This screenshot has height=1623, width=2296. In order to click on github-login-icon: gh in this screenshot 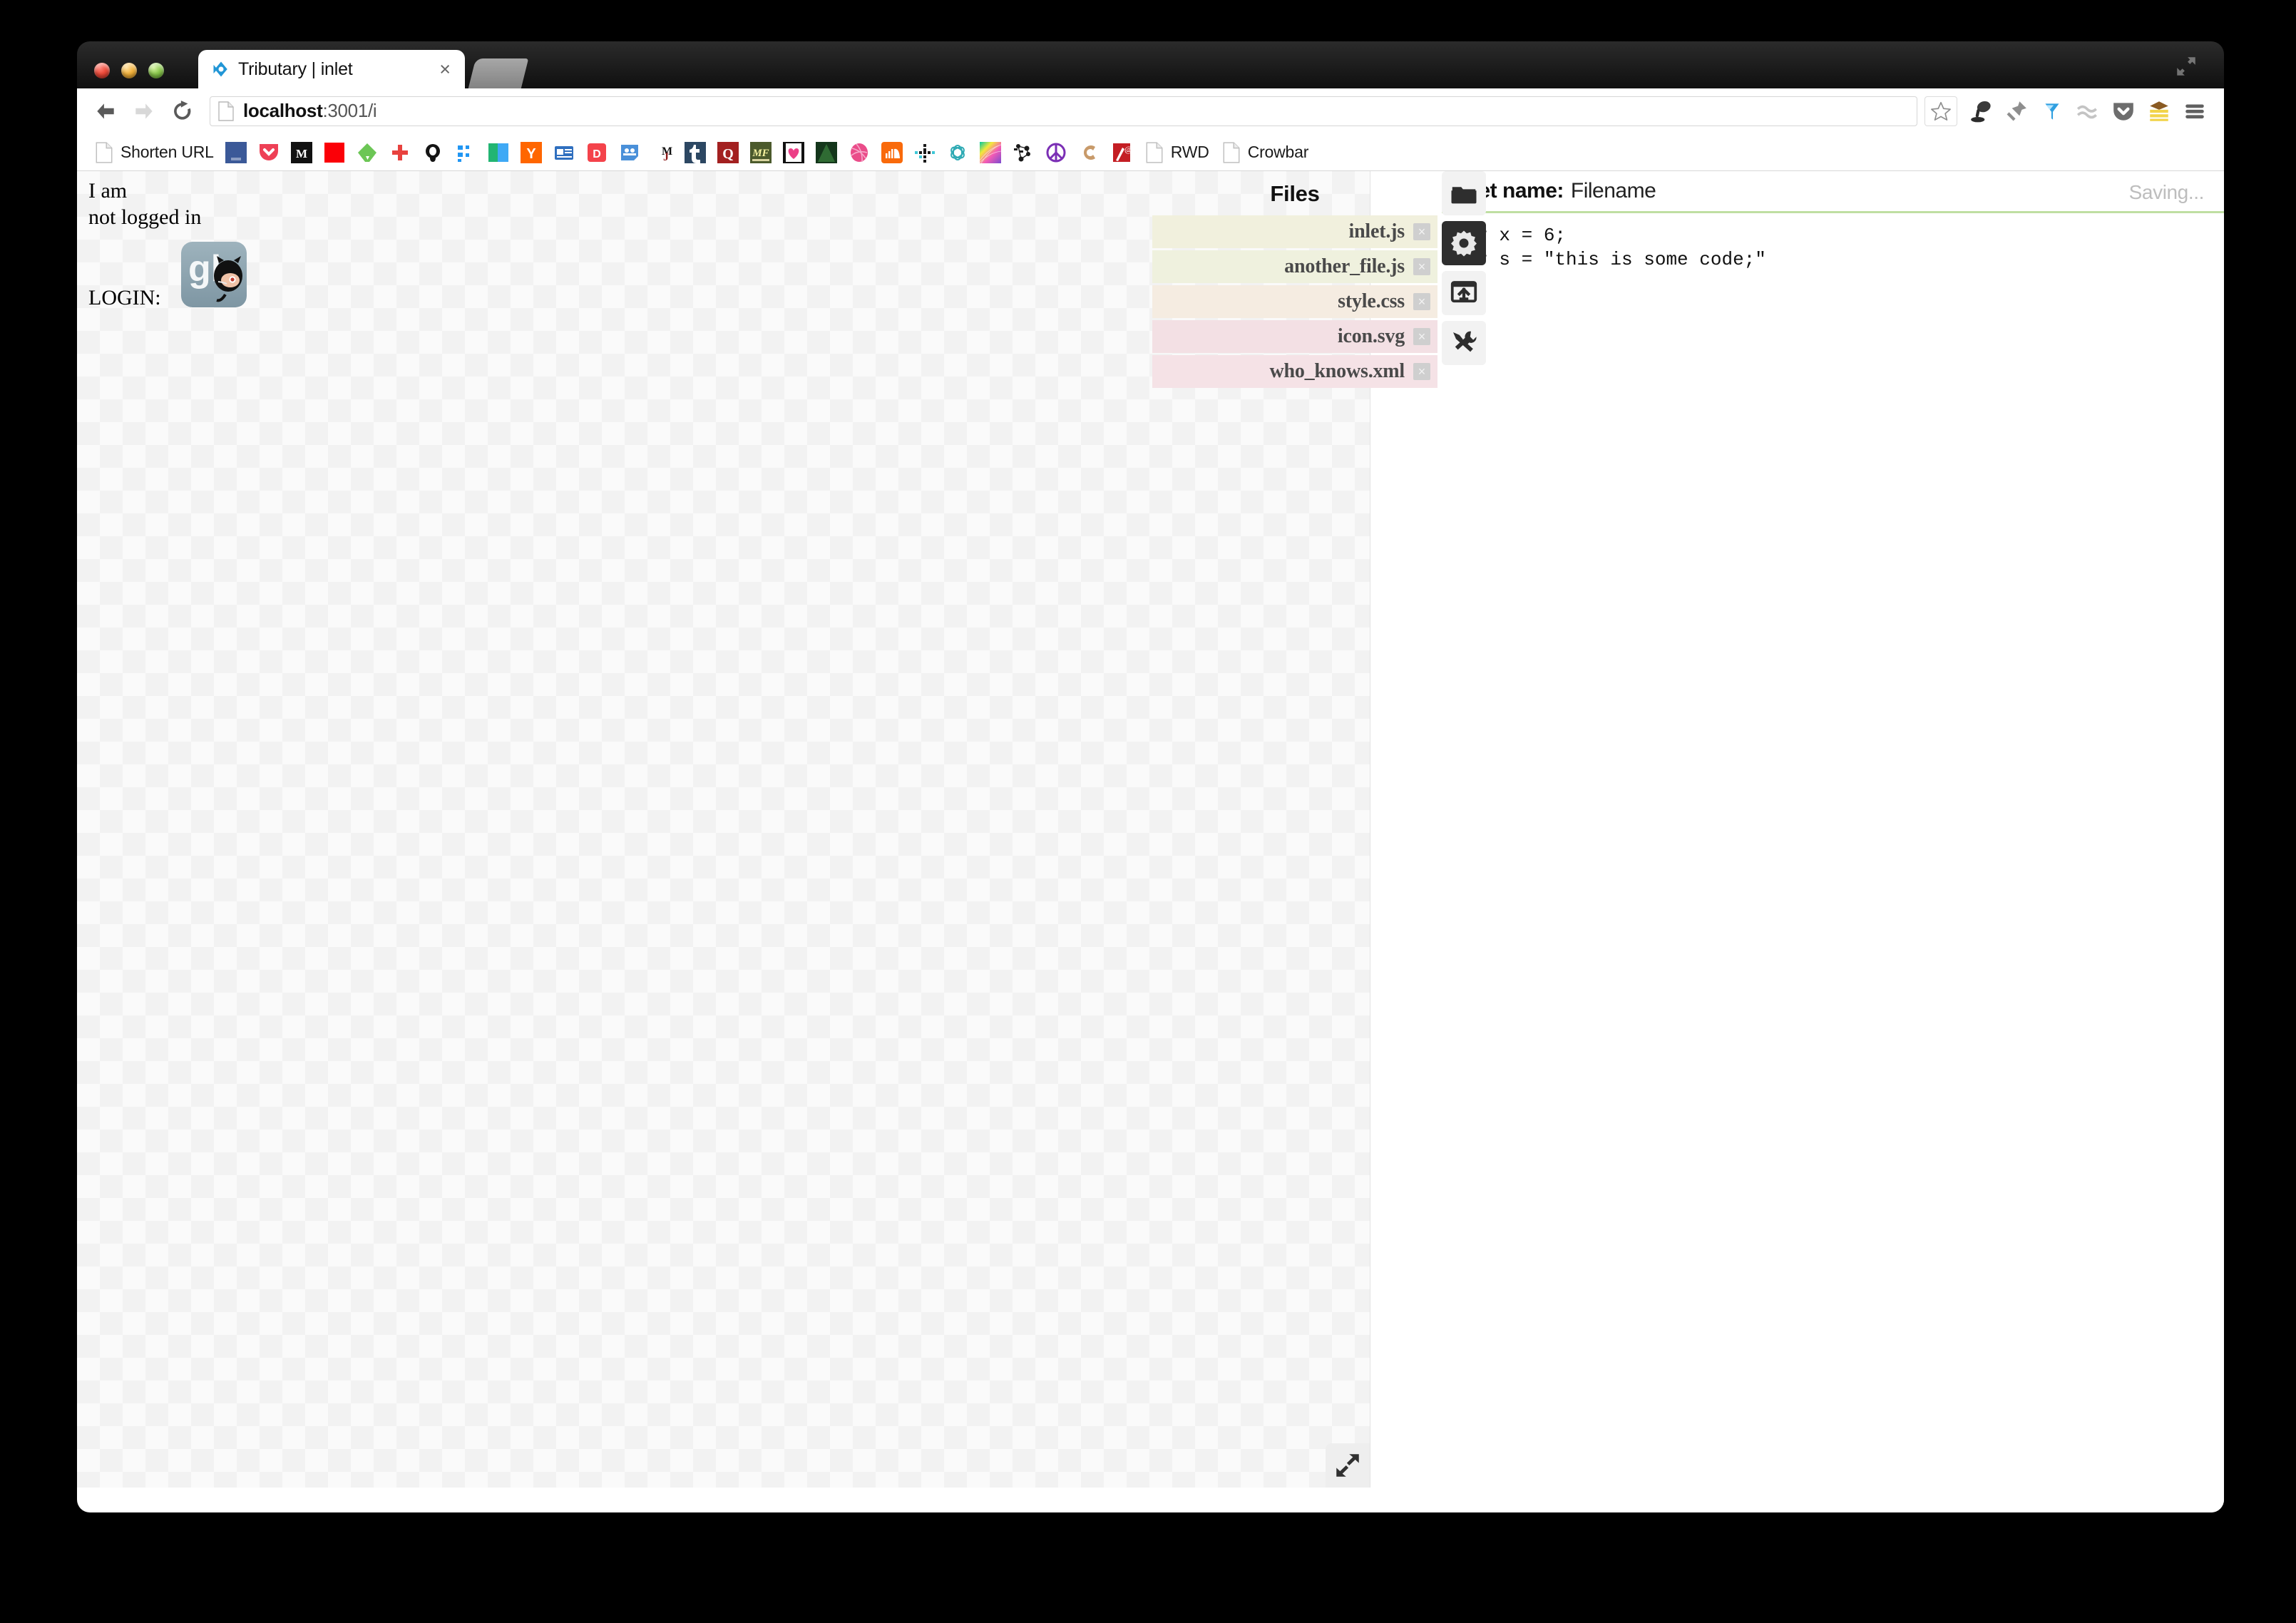, I will do `click(214, 275)`.